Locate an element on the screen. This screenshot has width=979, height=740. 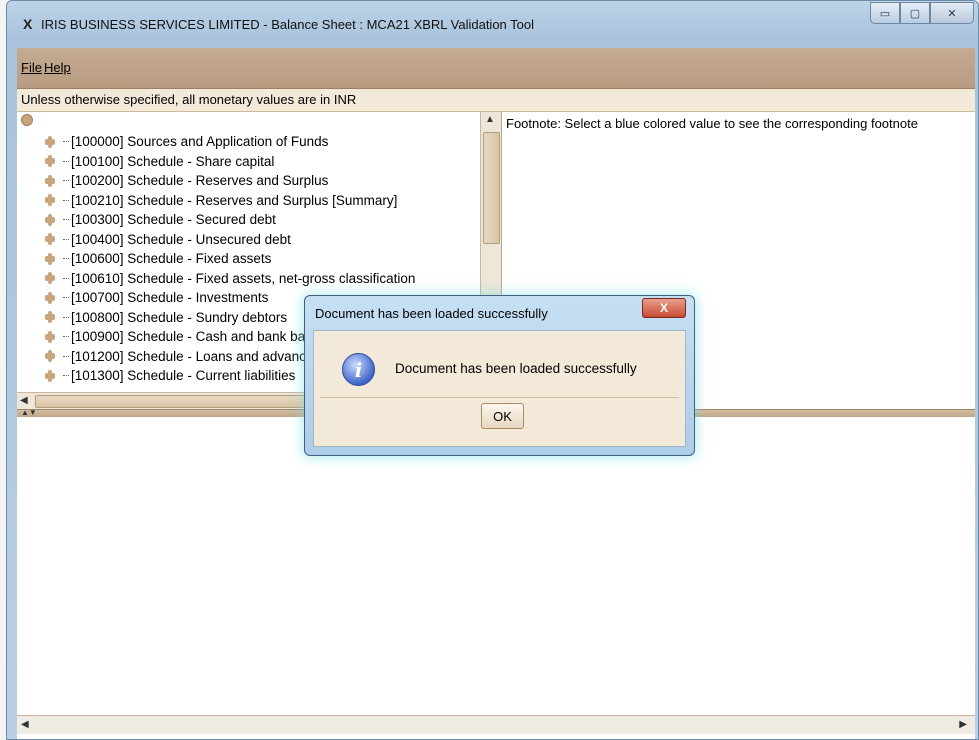
tree-item-label: [100100] Schedule - Share capital is located at coordinates (173, 161).